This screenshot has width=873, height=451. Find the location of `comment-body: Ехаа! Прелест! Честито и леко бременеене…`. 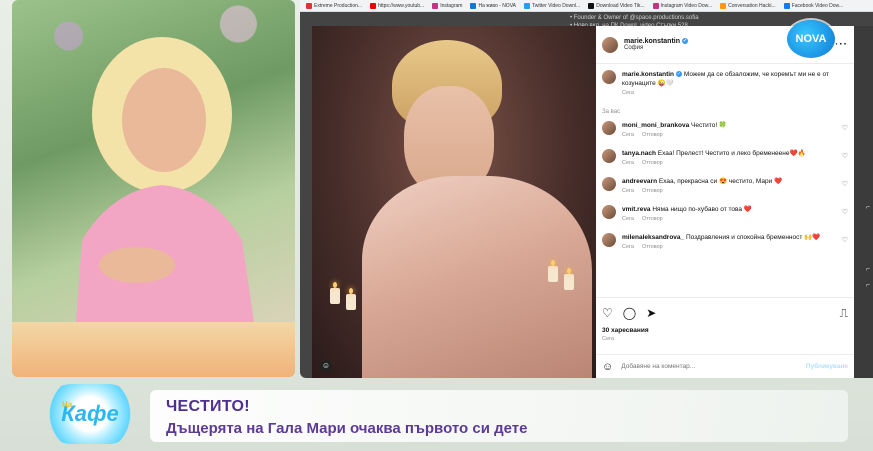

comment-body: Ехаа! Прелест! Честито и леко бременеене… is located at coordinates (731, 153).